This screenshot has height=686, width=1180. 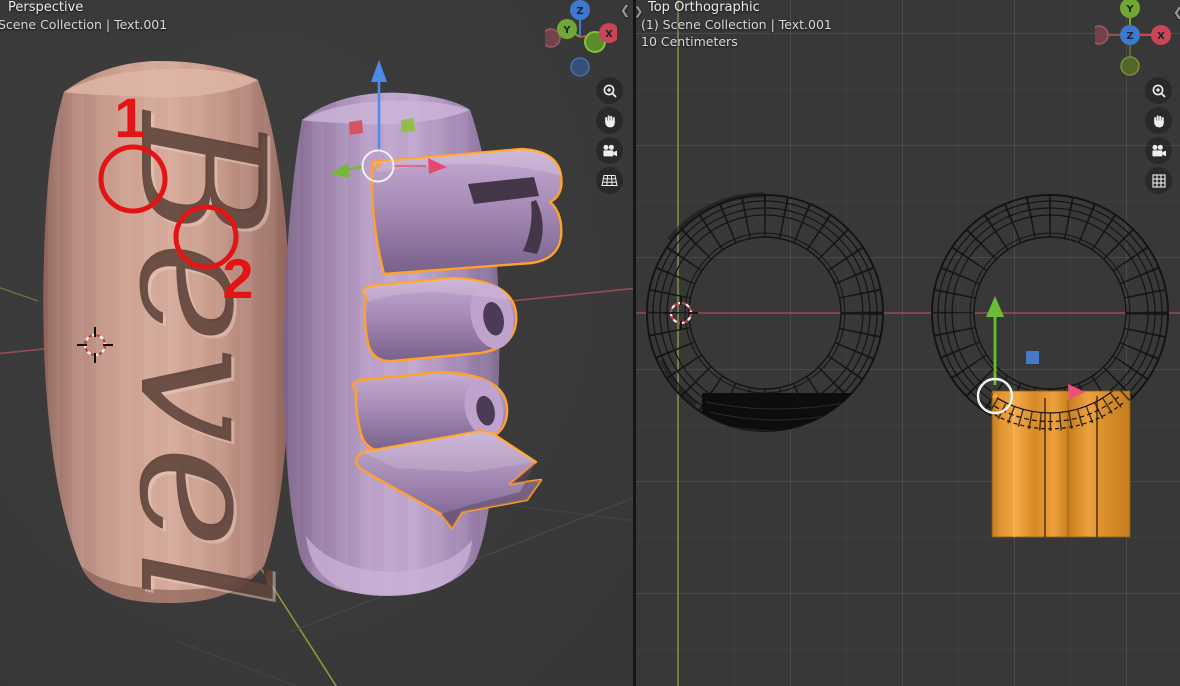 I want to click on grid-perspective-icon, so click(x=609, y=180).